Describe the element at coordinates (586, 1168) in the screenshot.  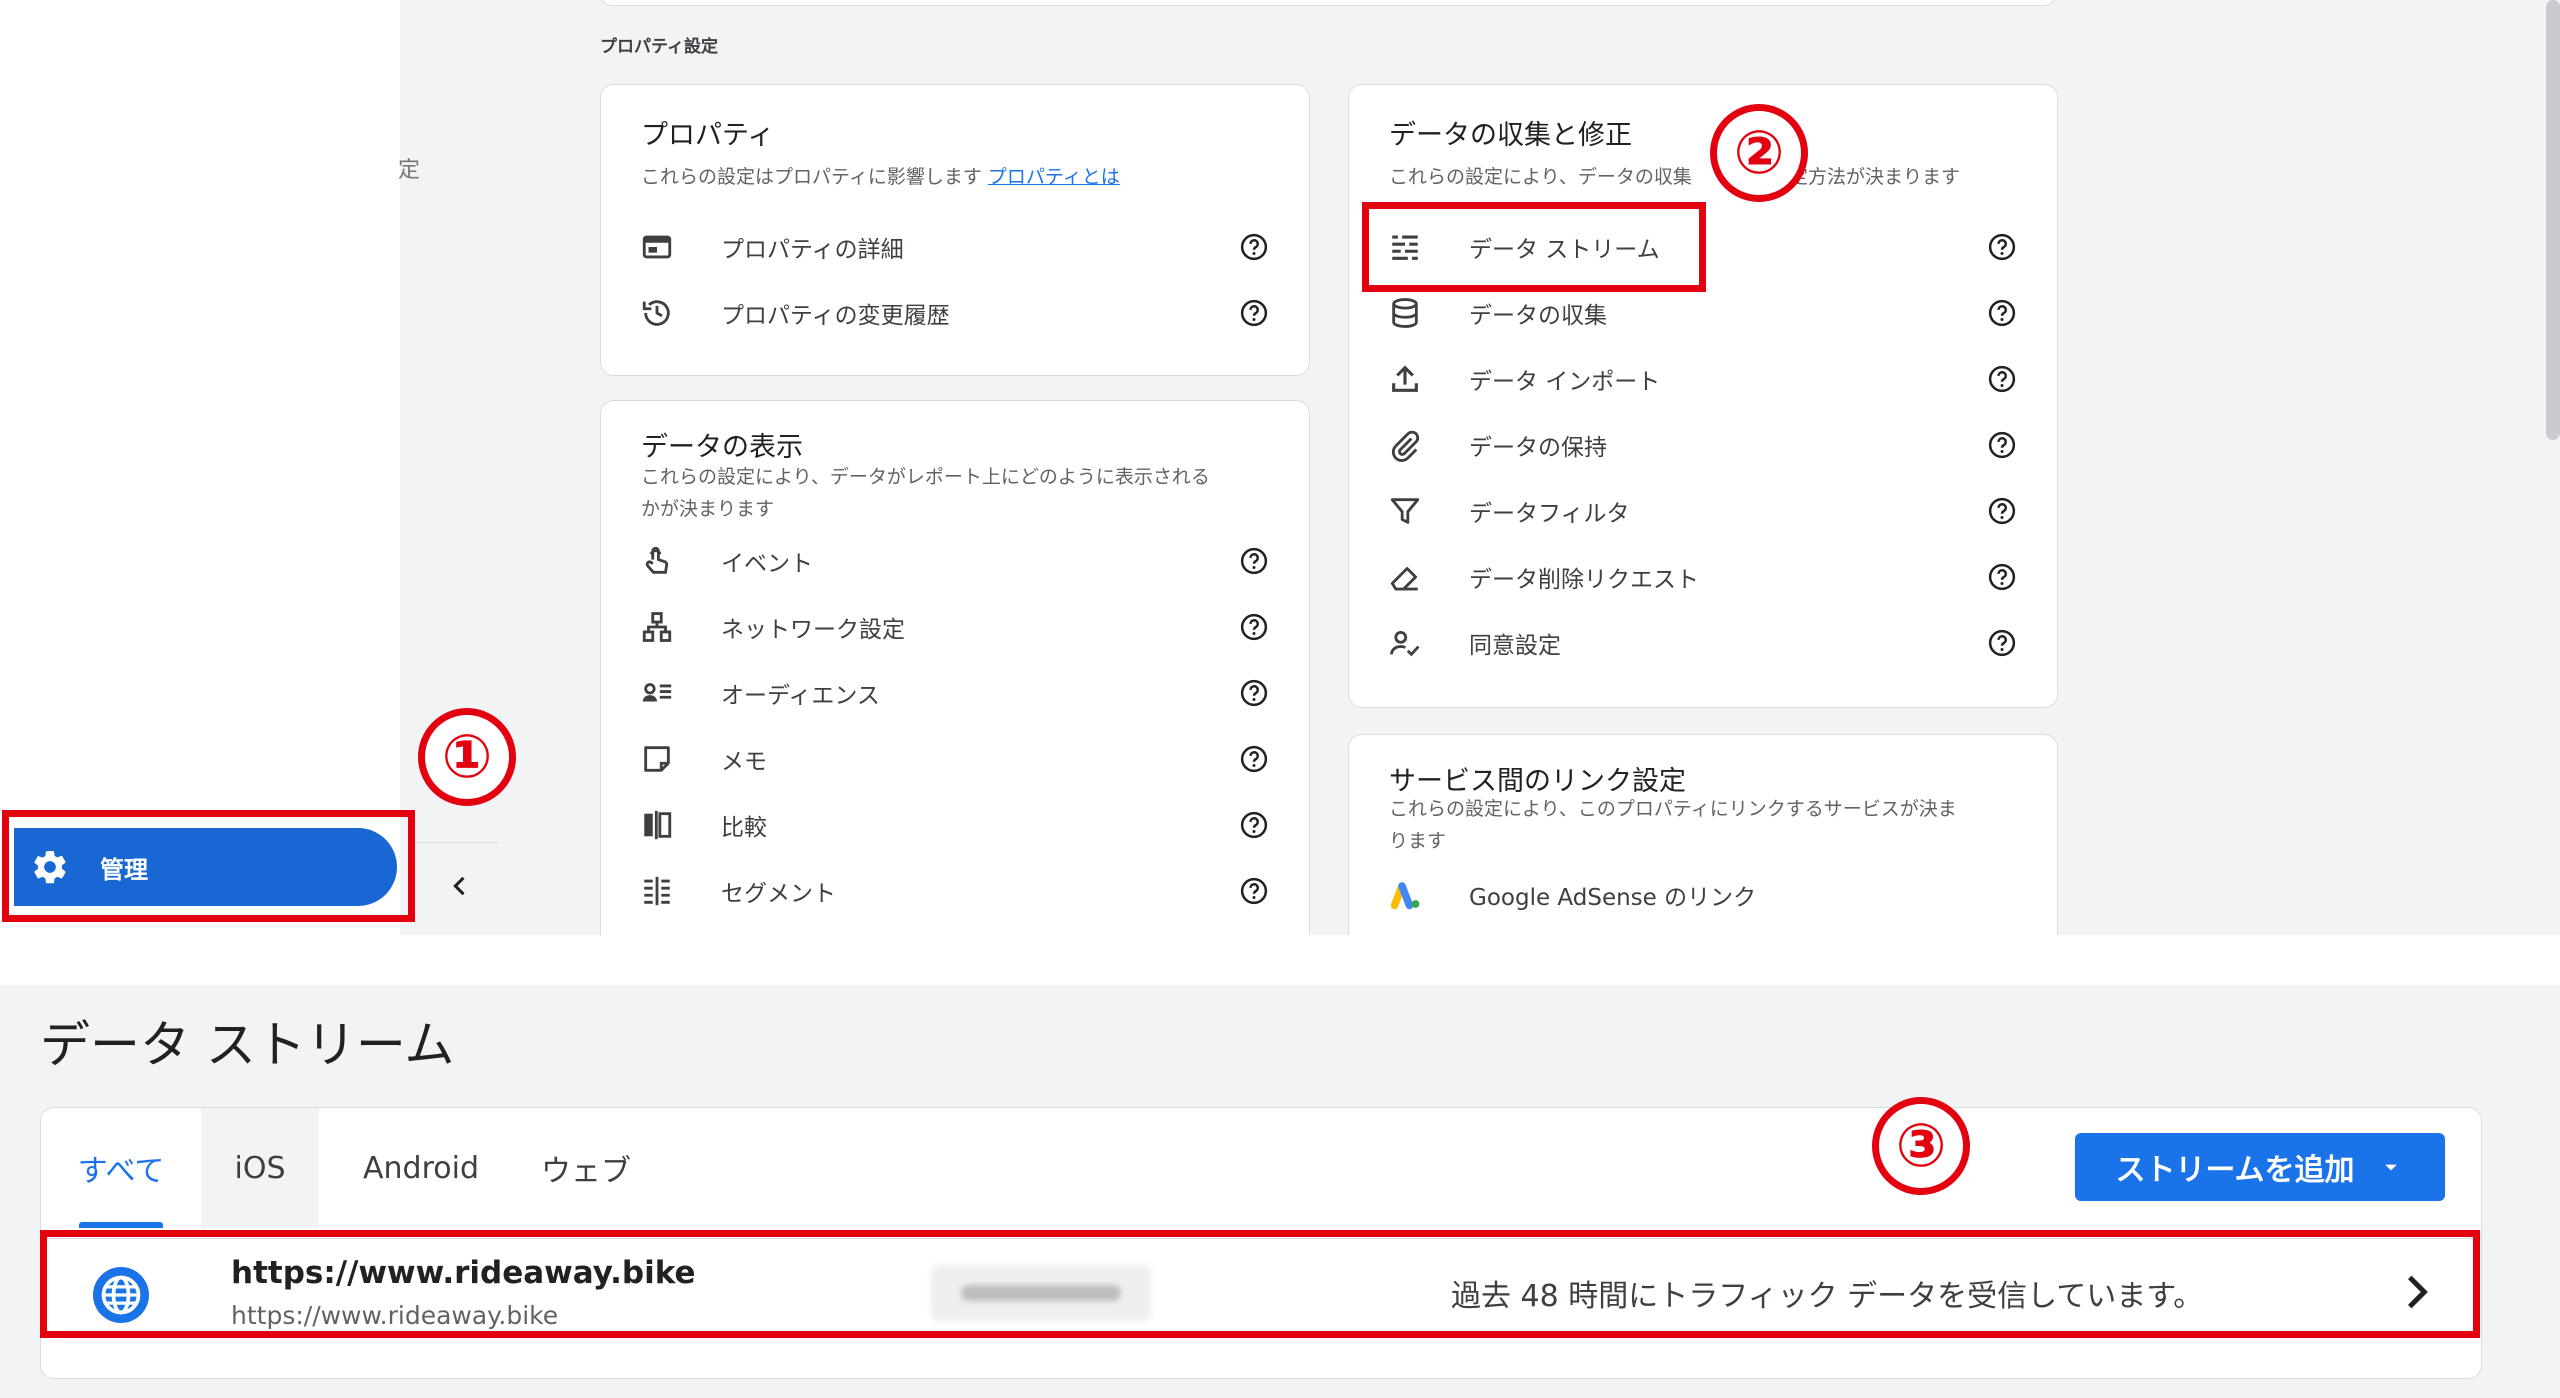
I see `tab-web: ウェブ` at that location.